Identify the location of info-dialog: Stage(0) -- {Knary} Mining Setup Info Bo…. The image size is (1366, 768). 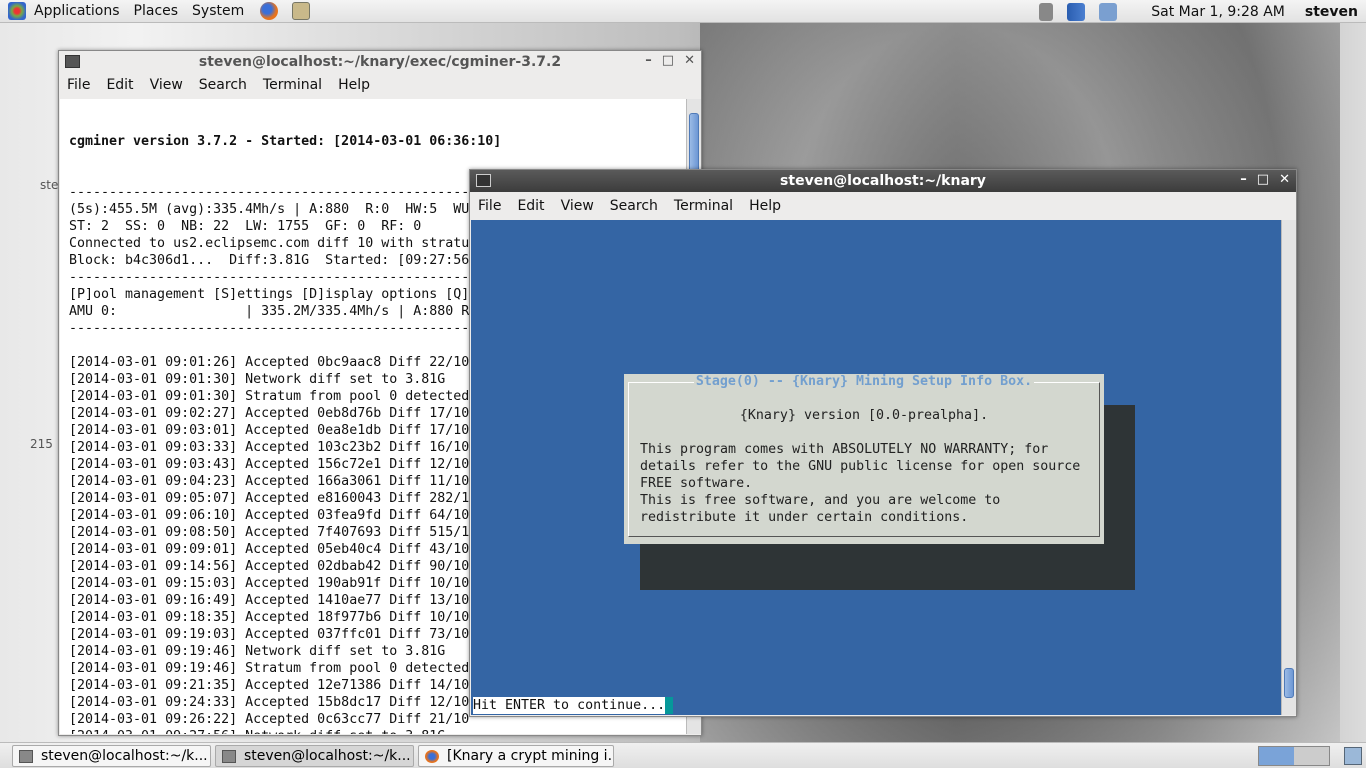
(864, 459).